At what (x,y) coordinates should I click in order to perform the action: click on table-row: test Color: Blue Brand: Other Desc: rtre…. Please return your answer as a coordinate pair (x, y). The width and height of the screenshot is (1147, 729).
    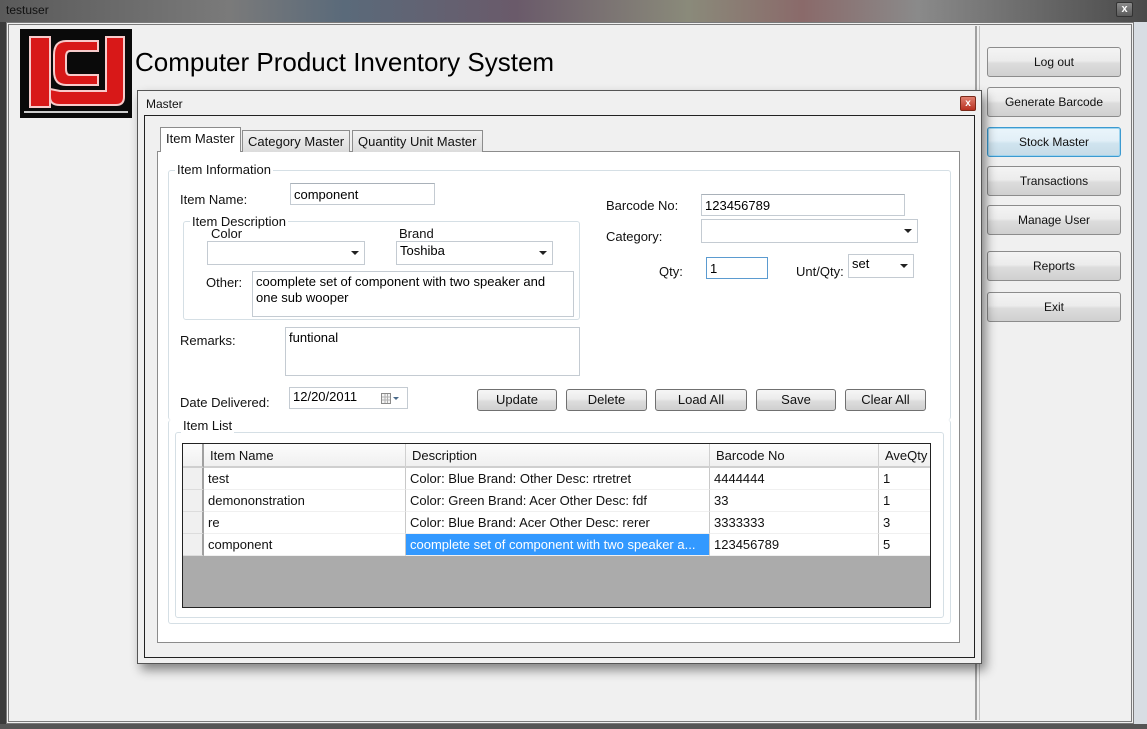
    Looking at the image, I should click on (556, 479).